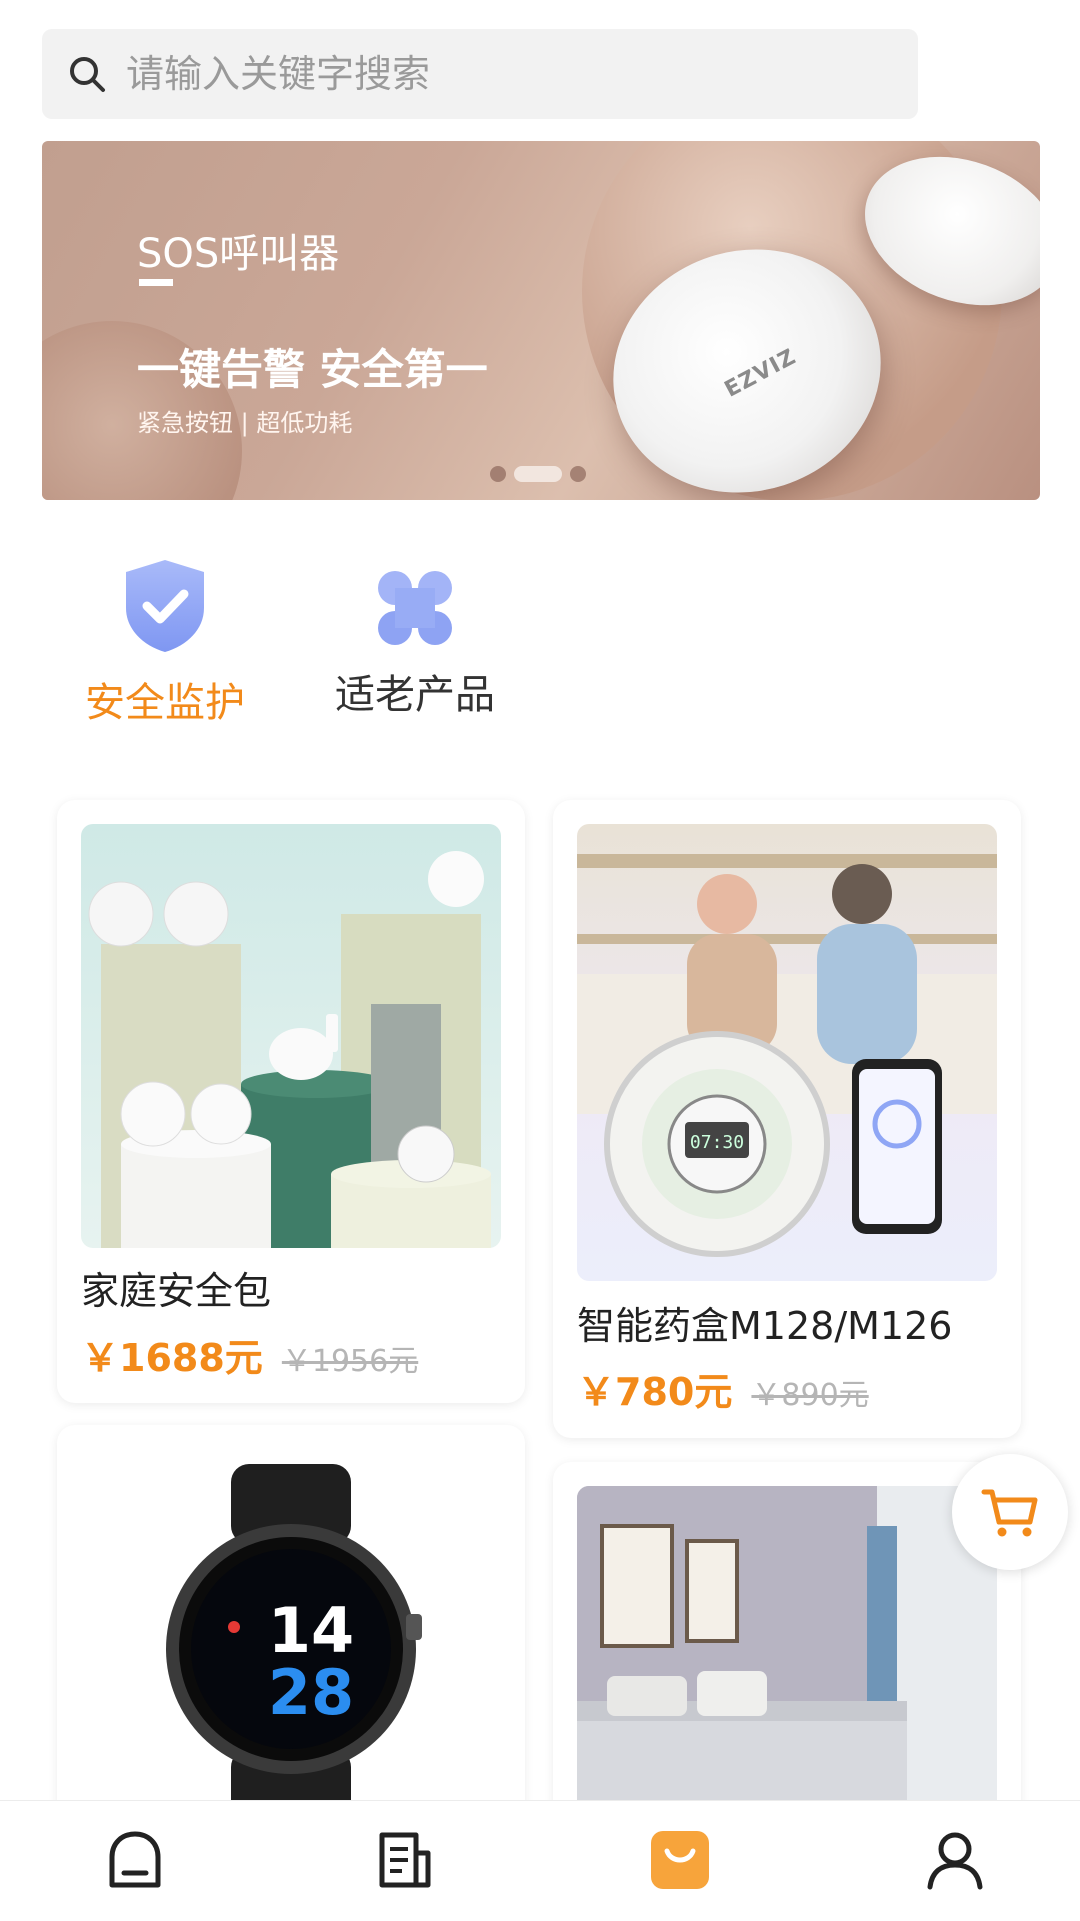 The width and height of the screenshot is (1080, 1921). Describe the element at coordinates (156, 282) in the screenshot. I see `banner-divider` at that location.